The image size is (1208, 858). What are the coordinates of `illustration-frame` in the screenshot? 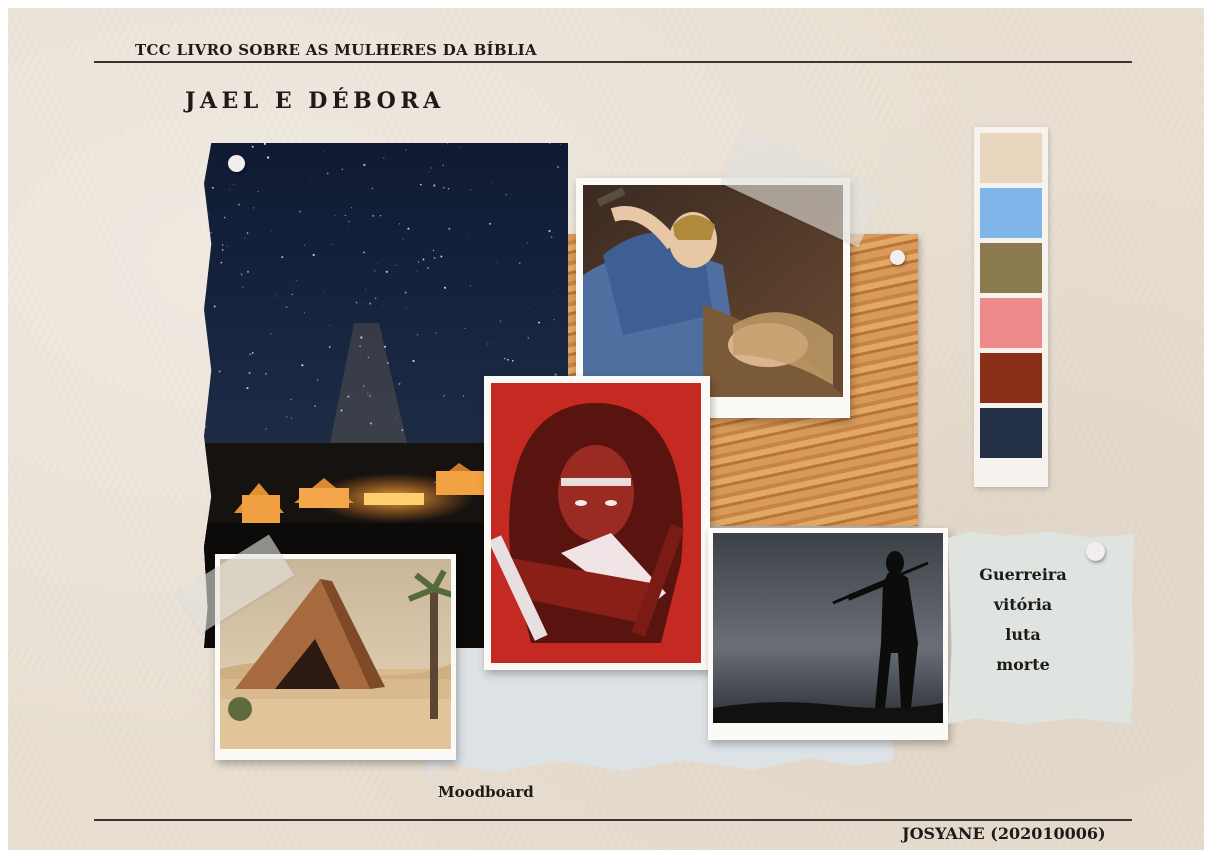 It's located at (597, 523).